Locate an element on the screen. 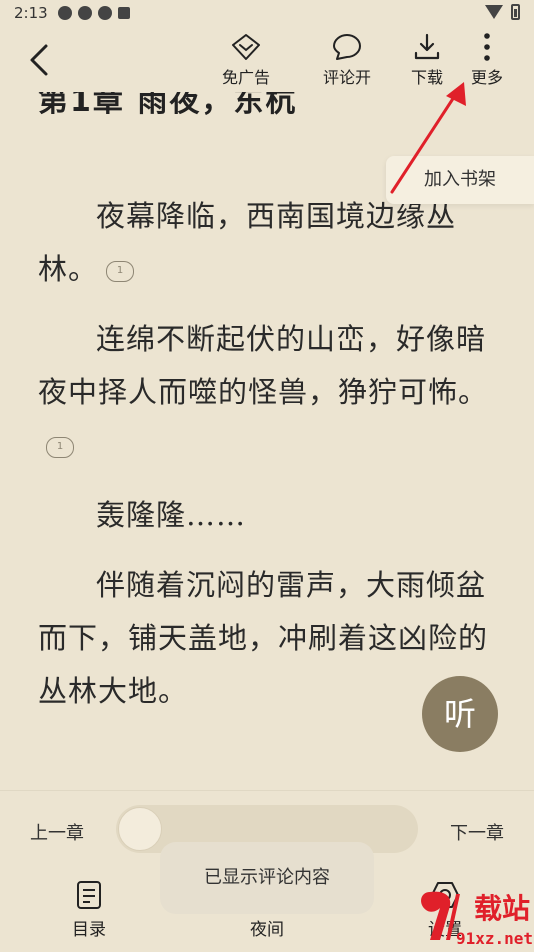 This screenshot has width=534, height=952. annotation-arrow is located at coordinates (428, 138).